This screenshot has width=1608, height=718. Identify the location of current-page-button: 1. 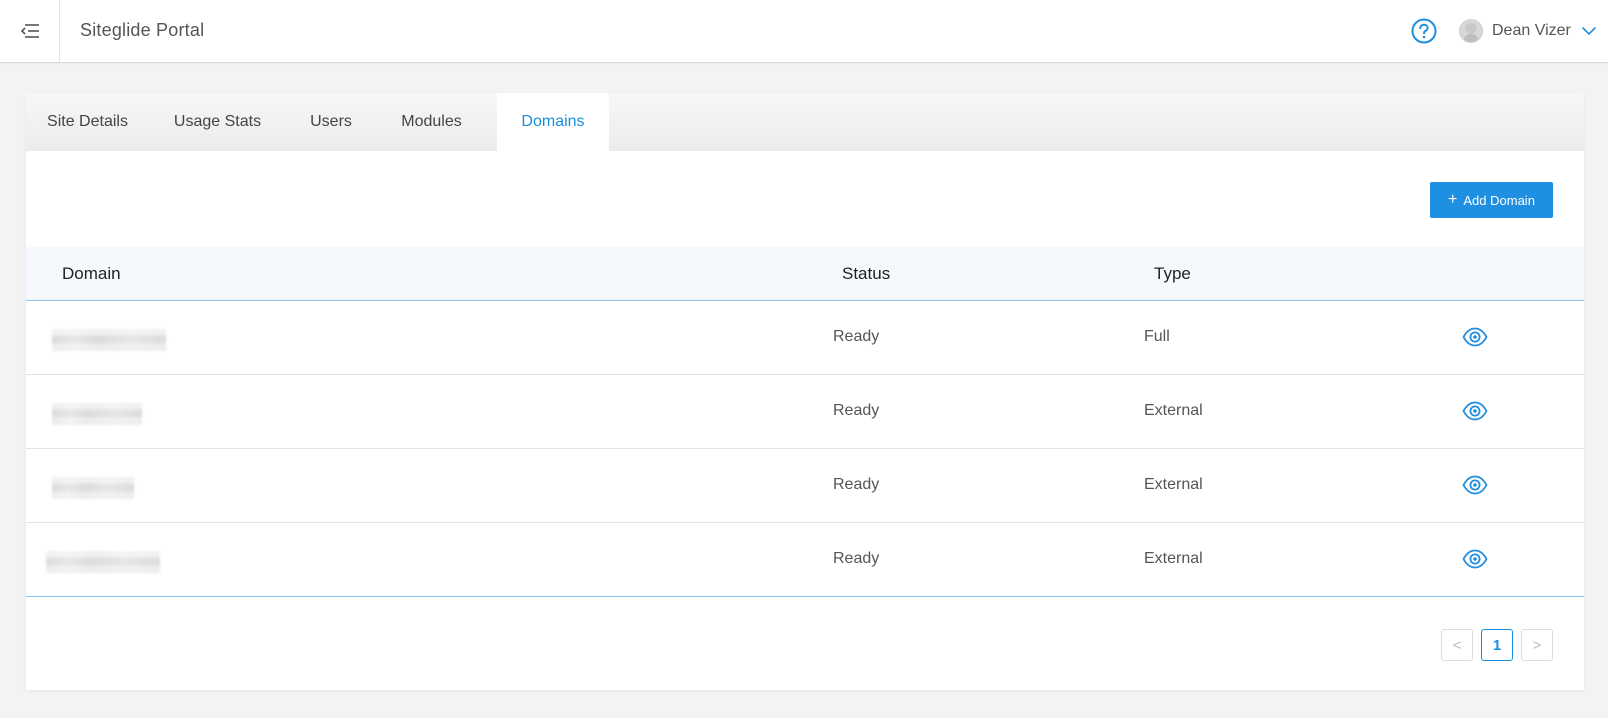
(1497, 645).